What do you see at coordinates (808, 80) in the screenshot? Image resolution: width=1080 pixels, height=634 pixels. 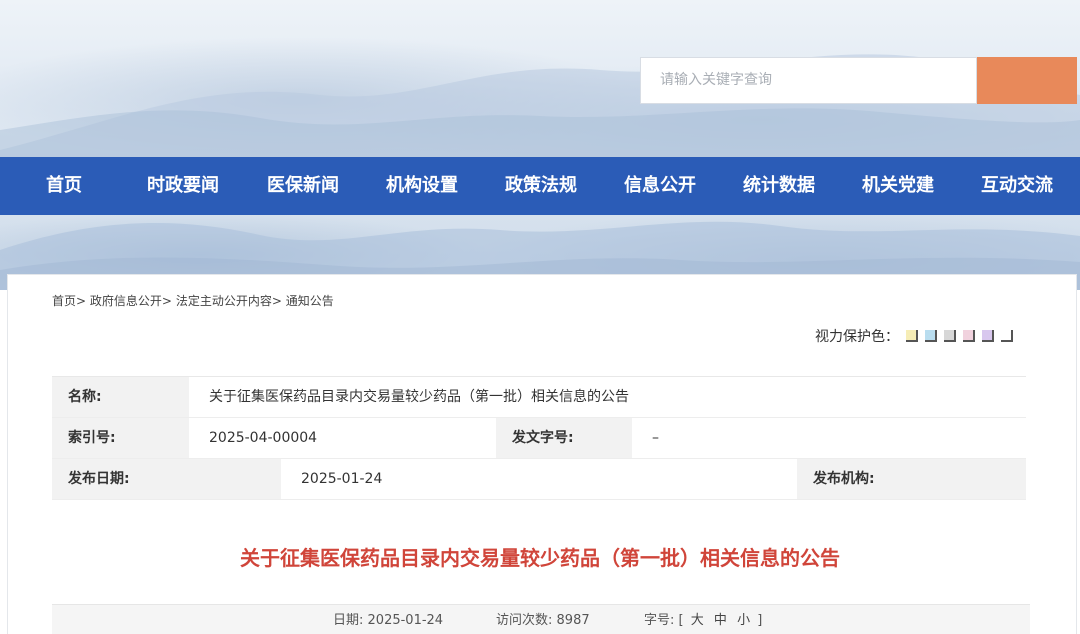 I see `search-input: 请输入关键字查询` at bounding box center [808, 80].